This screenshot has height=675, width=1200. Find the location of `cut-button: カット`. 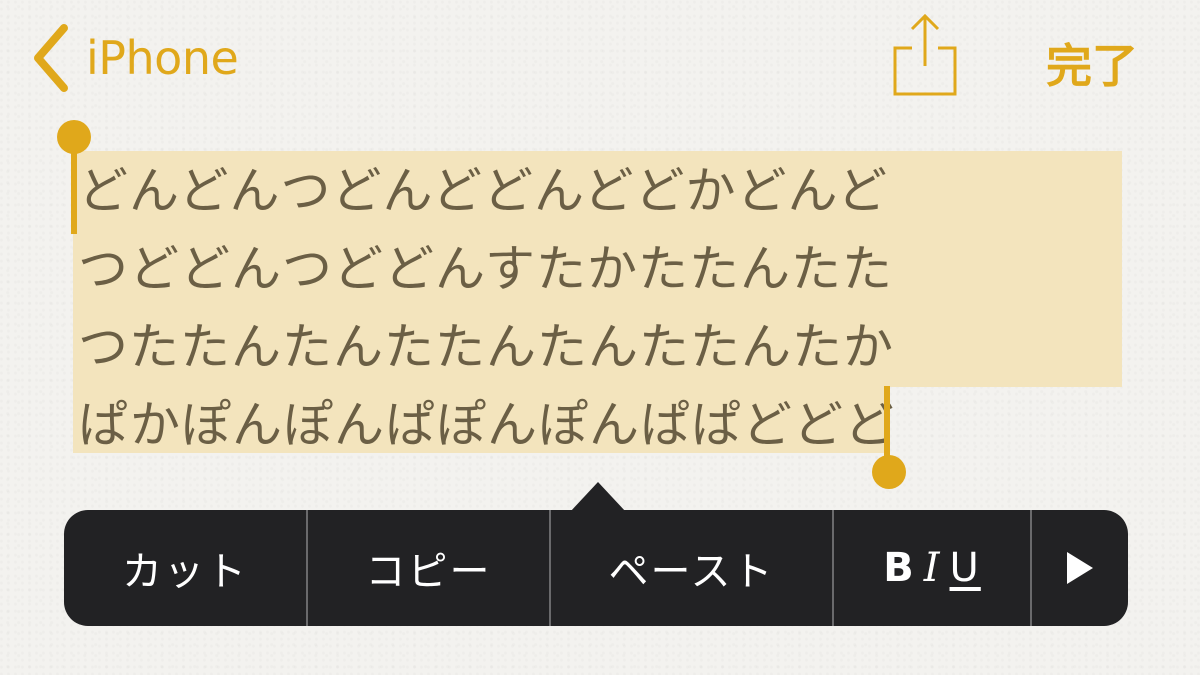

cut-button: カット is located at coordinates (186, 568).